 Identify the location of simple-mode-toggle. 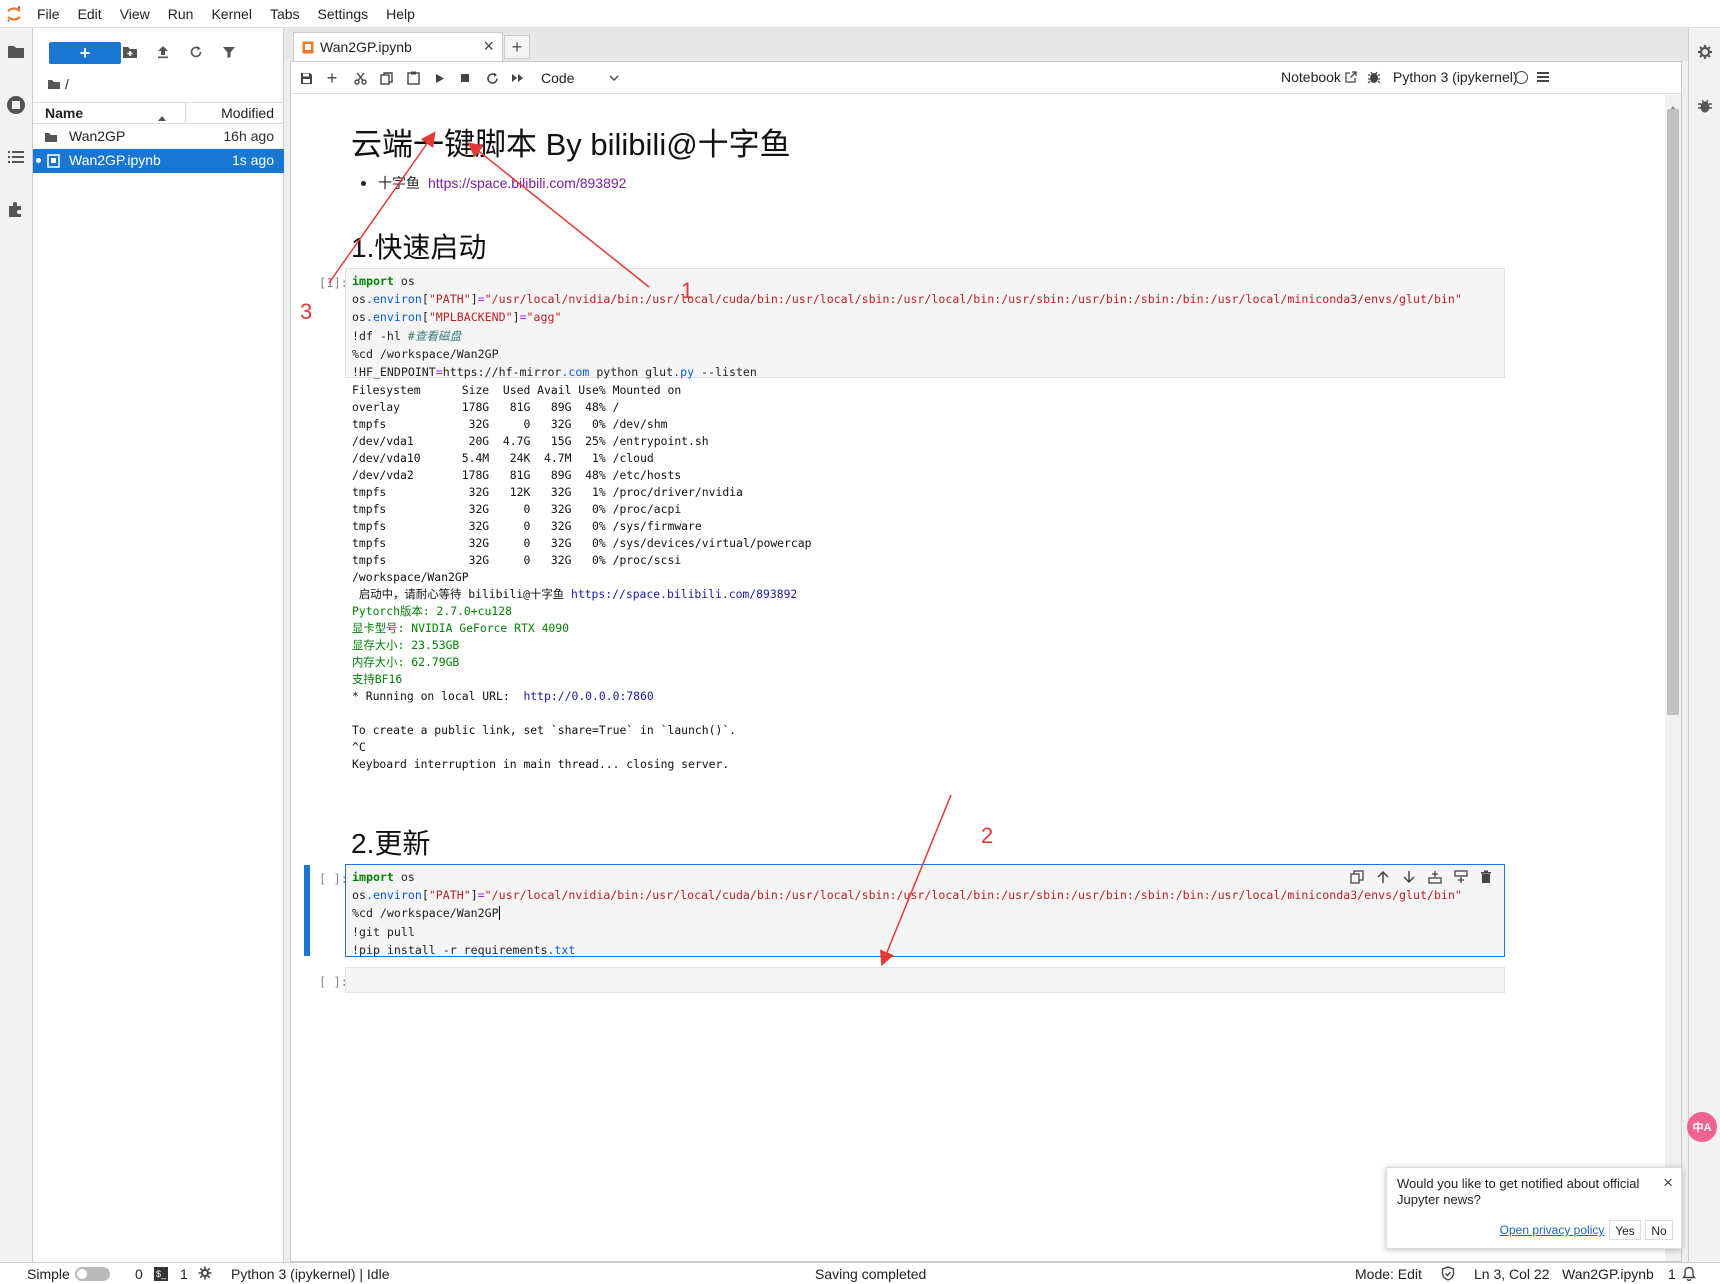
(92, 1274).